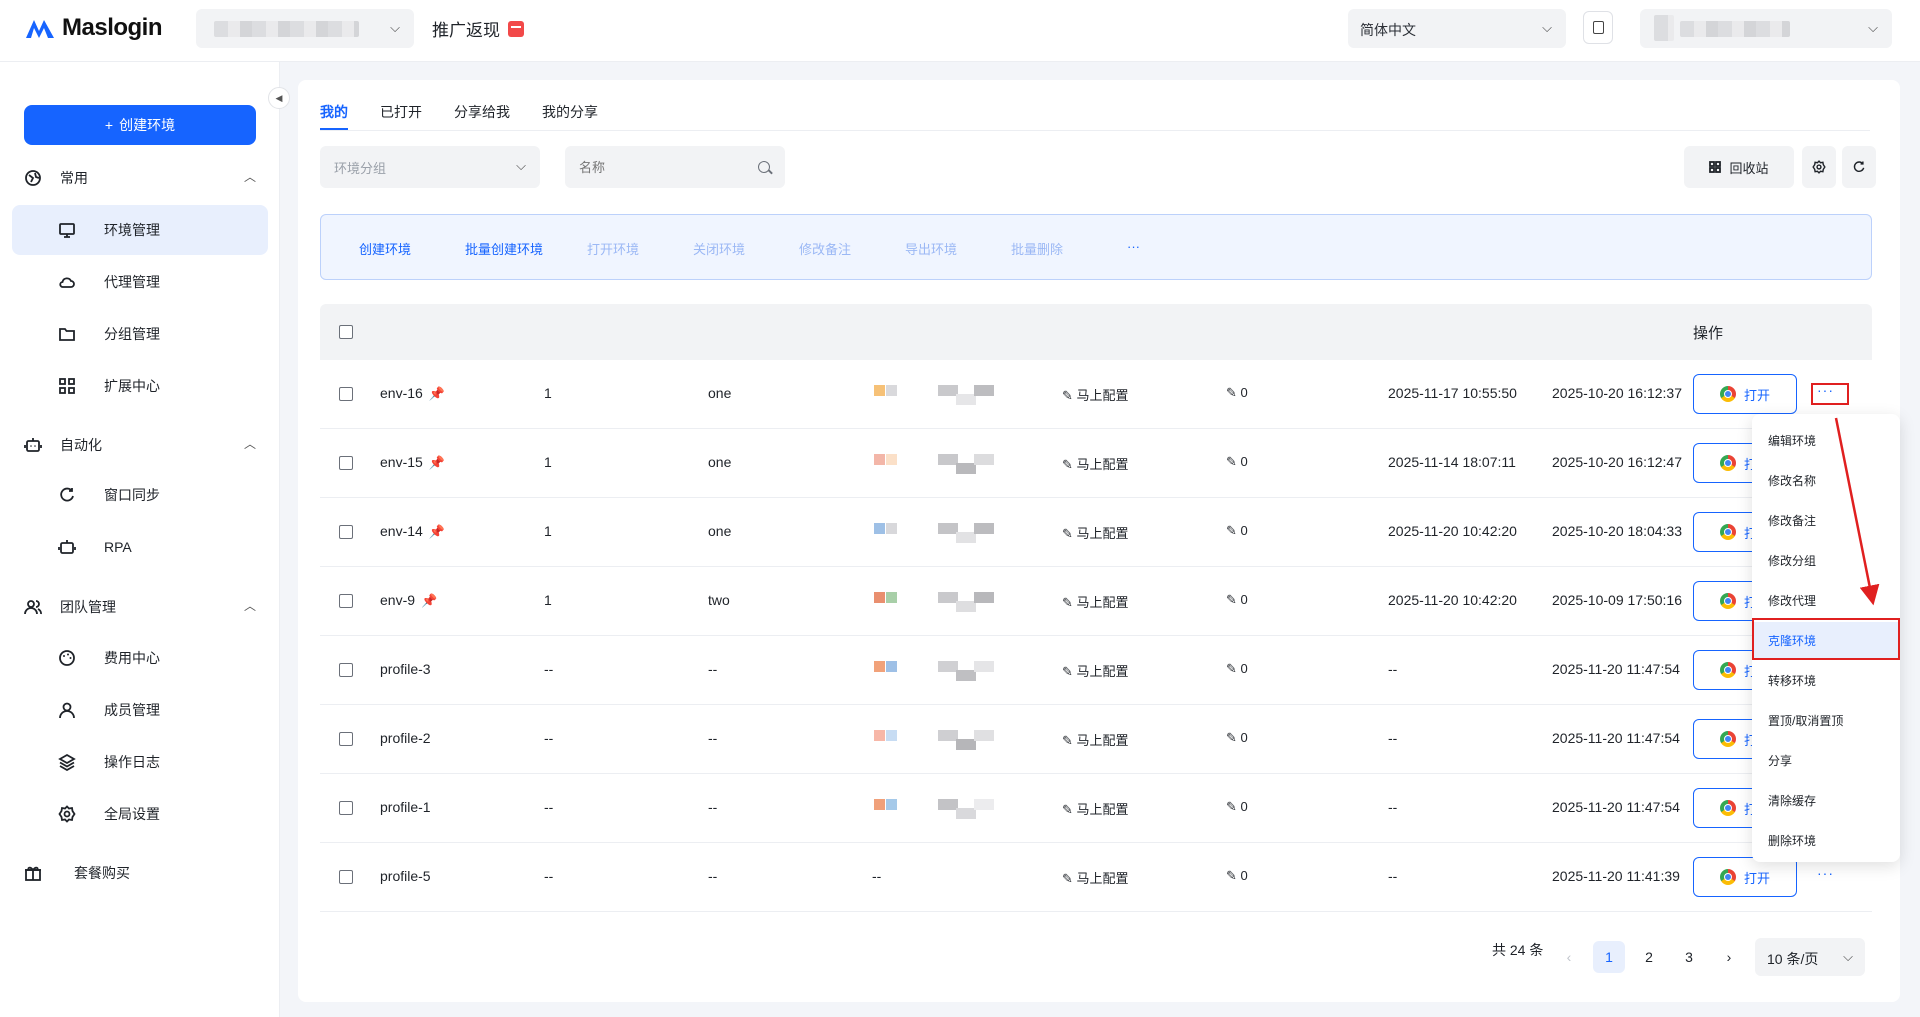 The image size is (1920, 1017). I want to click on annotation-arrow, so click(1857, 511).